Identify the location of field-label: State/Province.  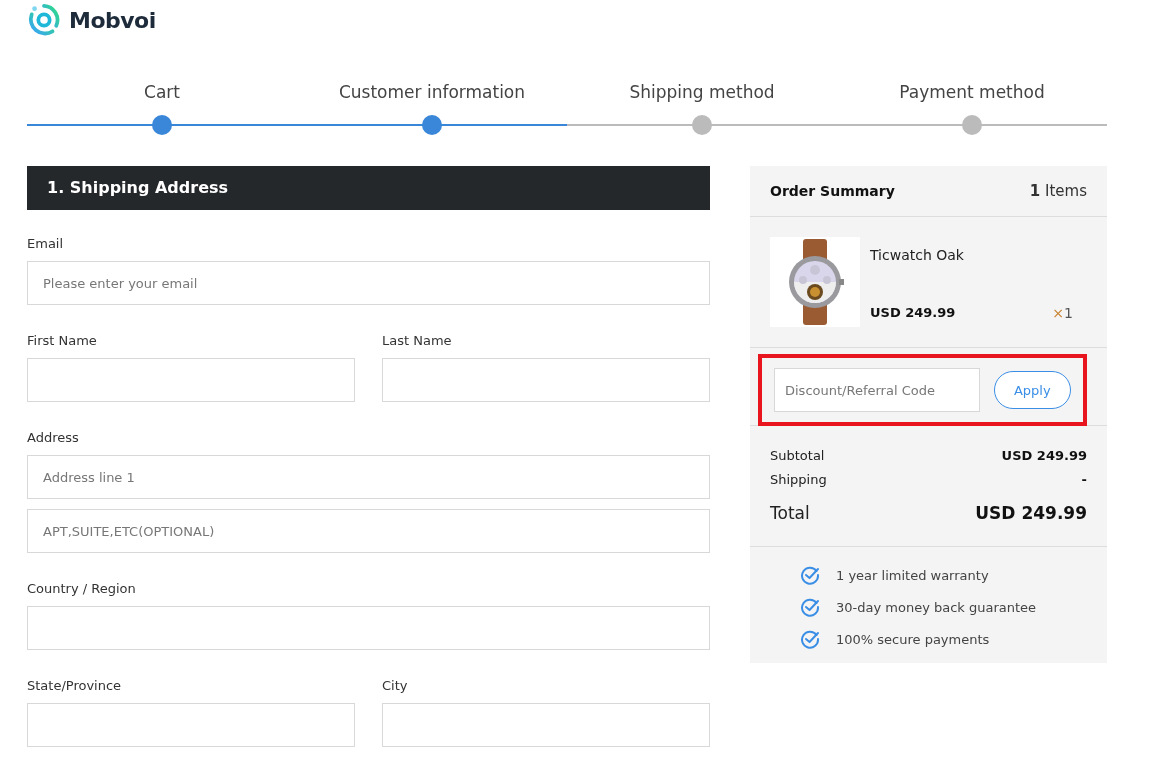
(75, 685).